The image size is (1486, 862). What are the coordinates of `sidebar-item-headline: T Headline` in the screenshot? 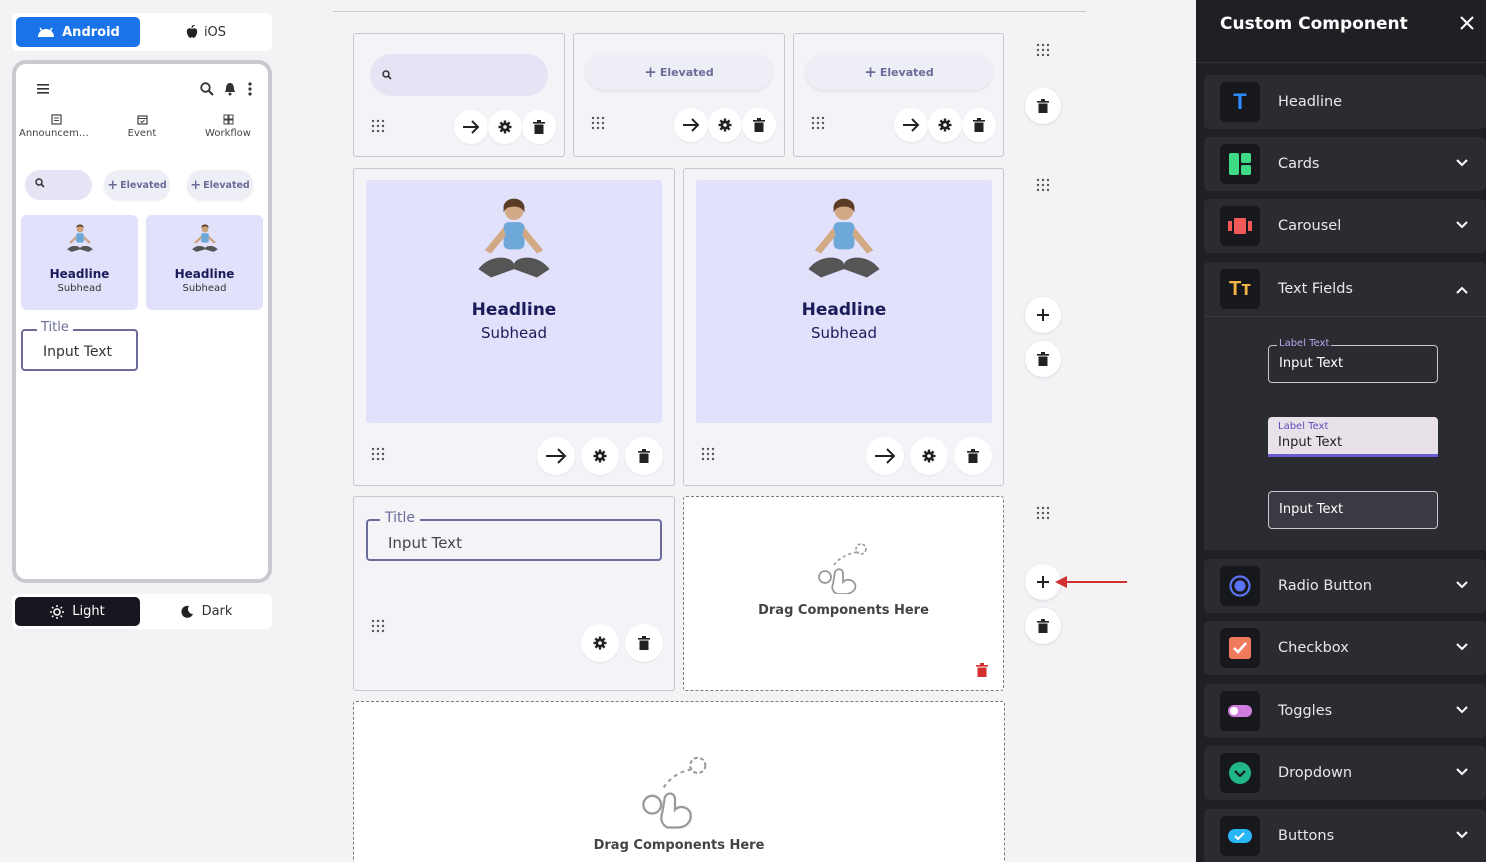 It's located at (1345, 102).